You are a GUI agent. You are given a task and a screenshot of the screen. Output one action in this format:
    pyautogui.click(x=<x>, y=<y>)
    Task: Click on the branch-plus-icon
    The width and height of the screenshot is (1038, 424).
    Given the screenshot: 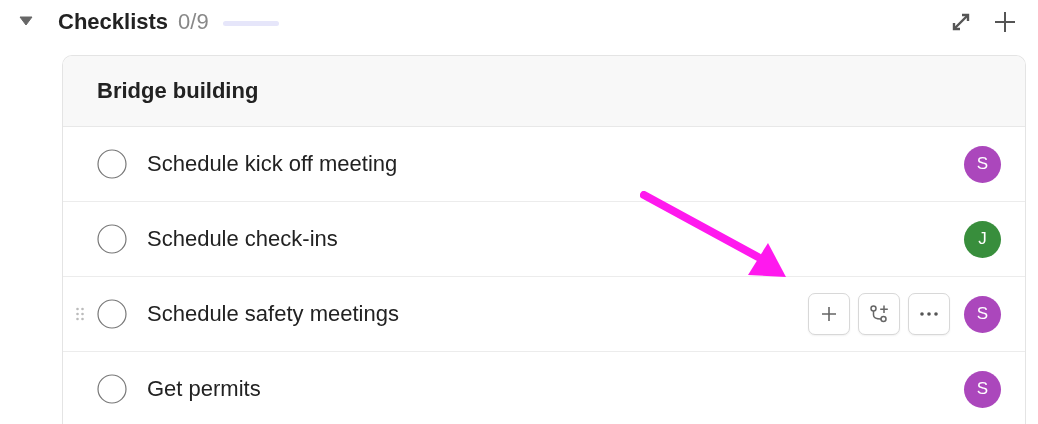 What is the action you would take?
    pyautogui.click(x=879, y=314)
    